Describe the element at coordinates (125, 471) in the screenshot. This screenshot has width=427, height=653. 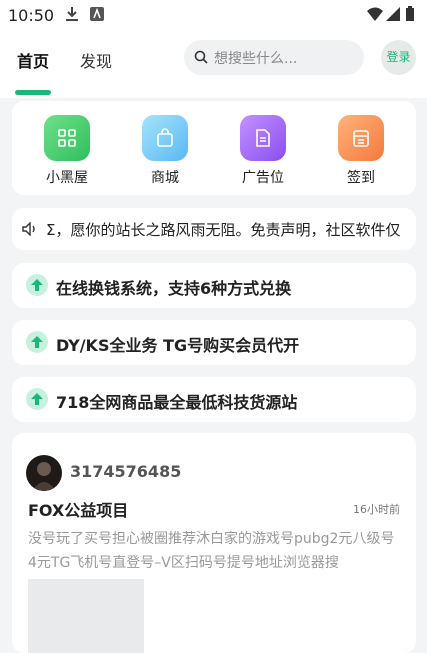
I see `post-username: 3174576485` at that location.